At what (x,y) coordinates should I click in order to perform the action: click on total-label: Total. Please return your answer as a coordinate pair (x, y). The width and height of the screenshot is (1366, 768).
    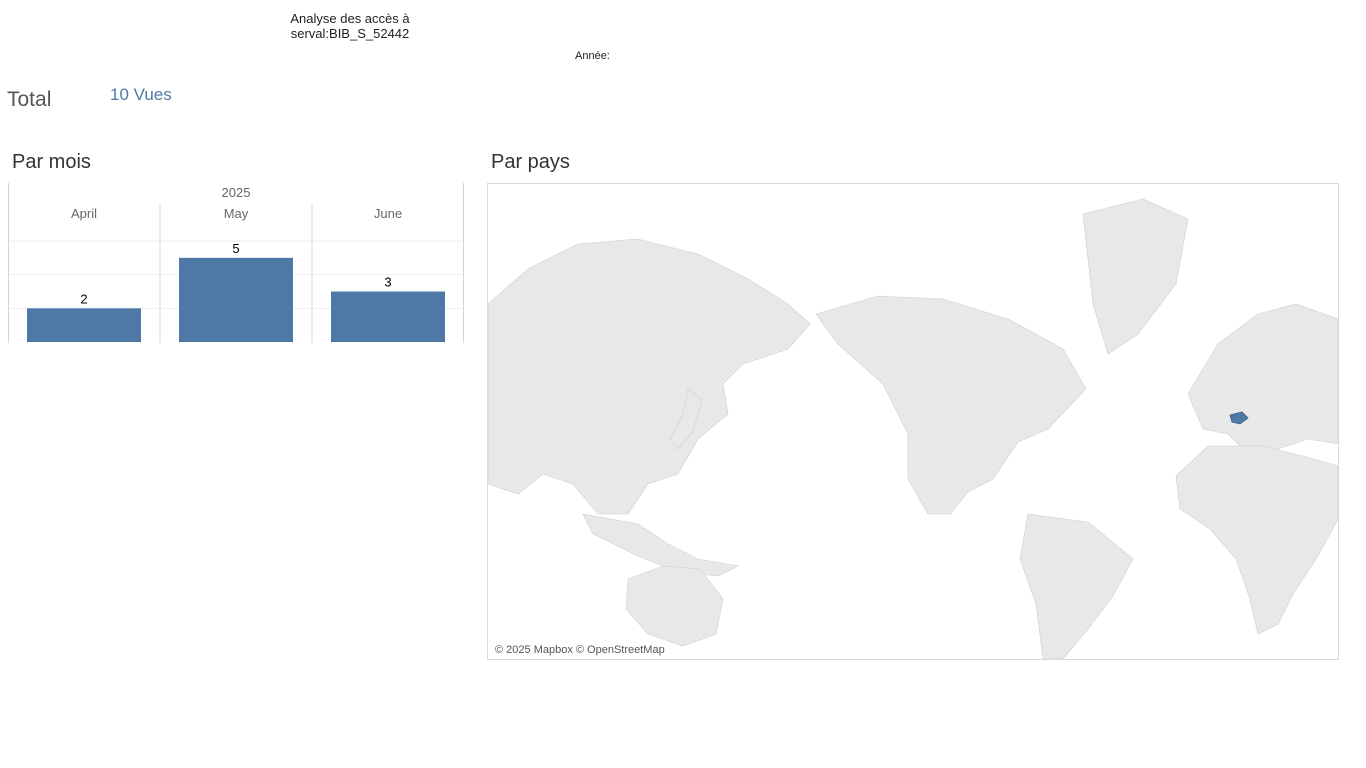
    Looking at the image, I should click on (29, 99).